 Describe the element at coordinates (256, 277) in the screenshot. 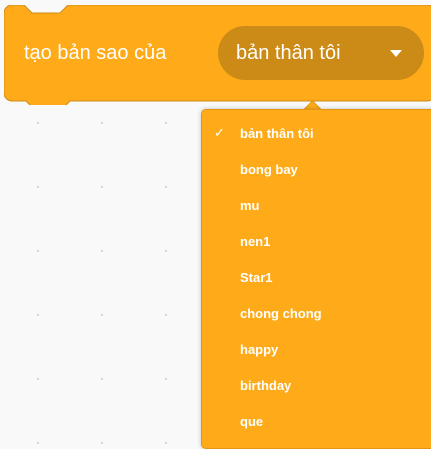

I see `menu-item-label: Star1` at that location.